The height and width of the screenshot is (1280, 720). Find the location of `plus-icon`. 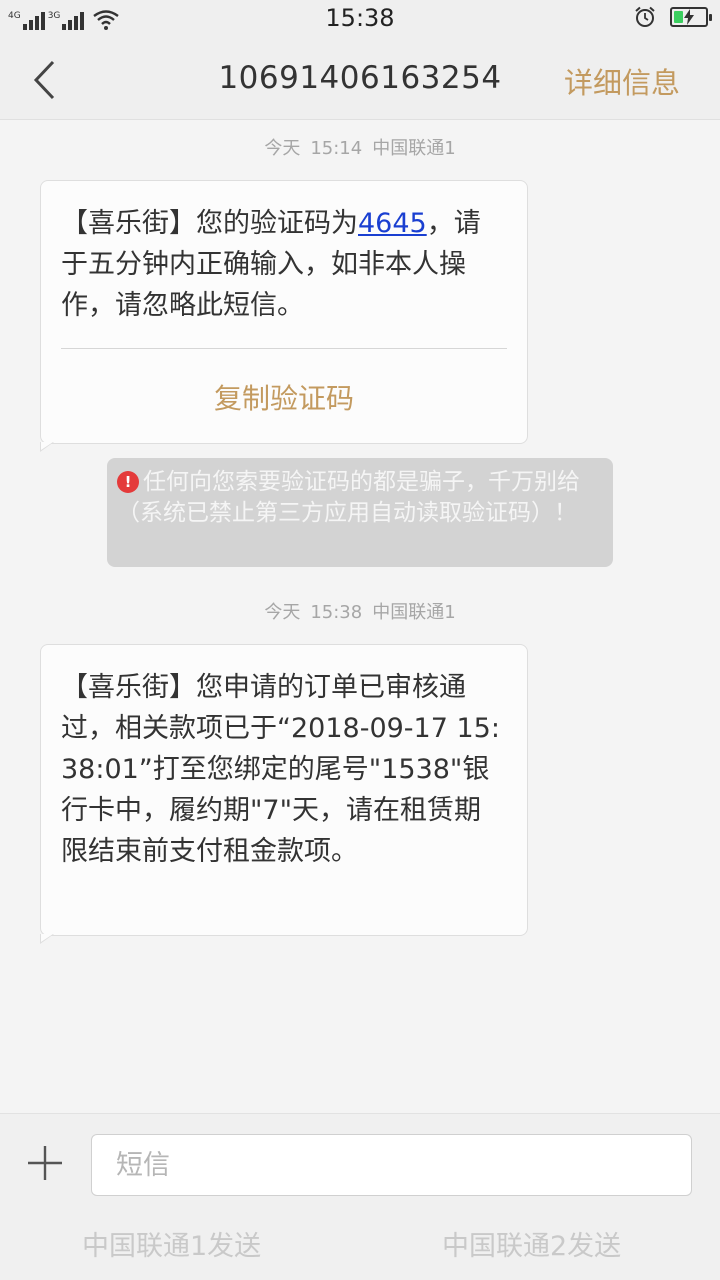

plus-icon is located at coordinates (45, 1163).